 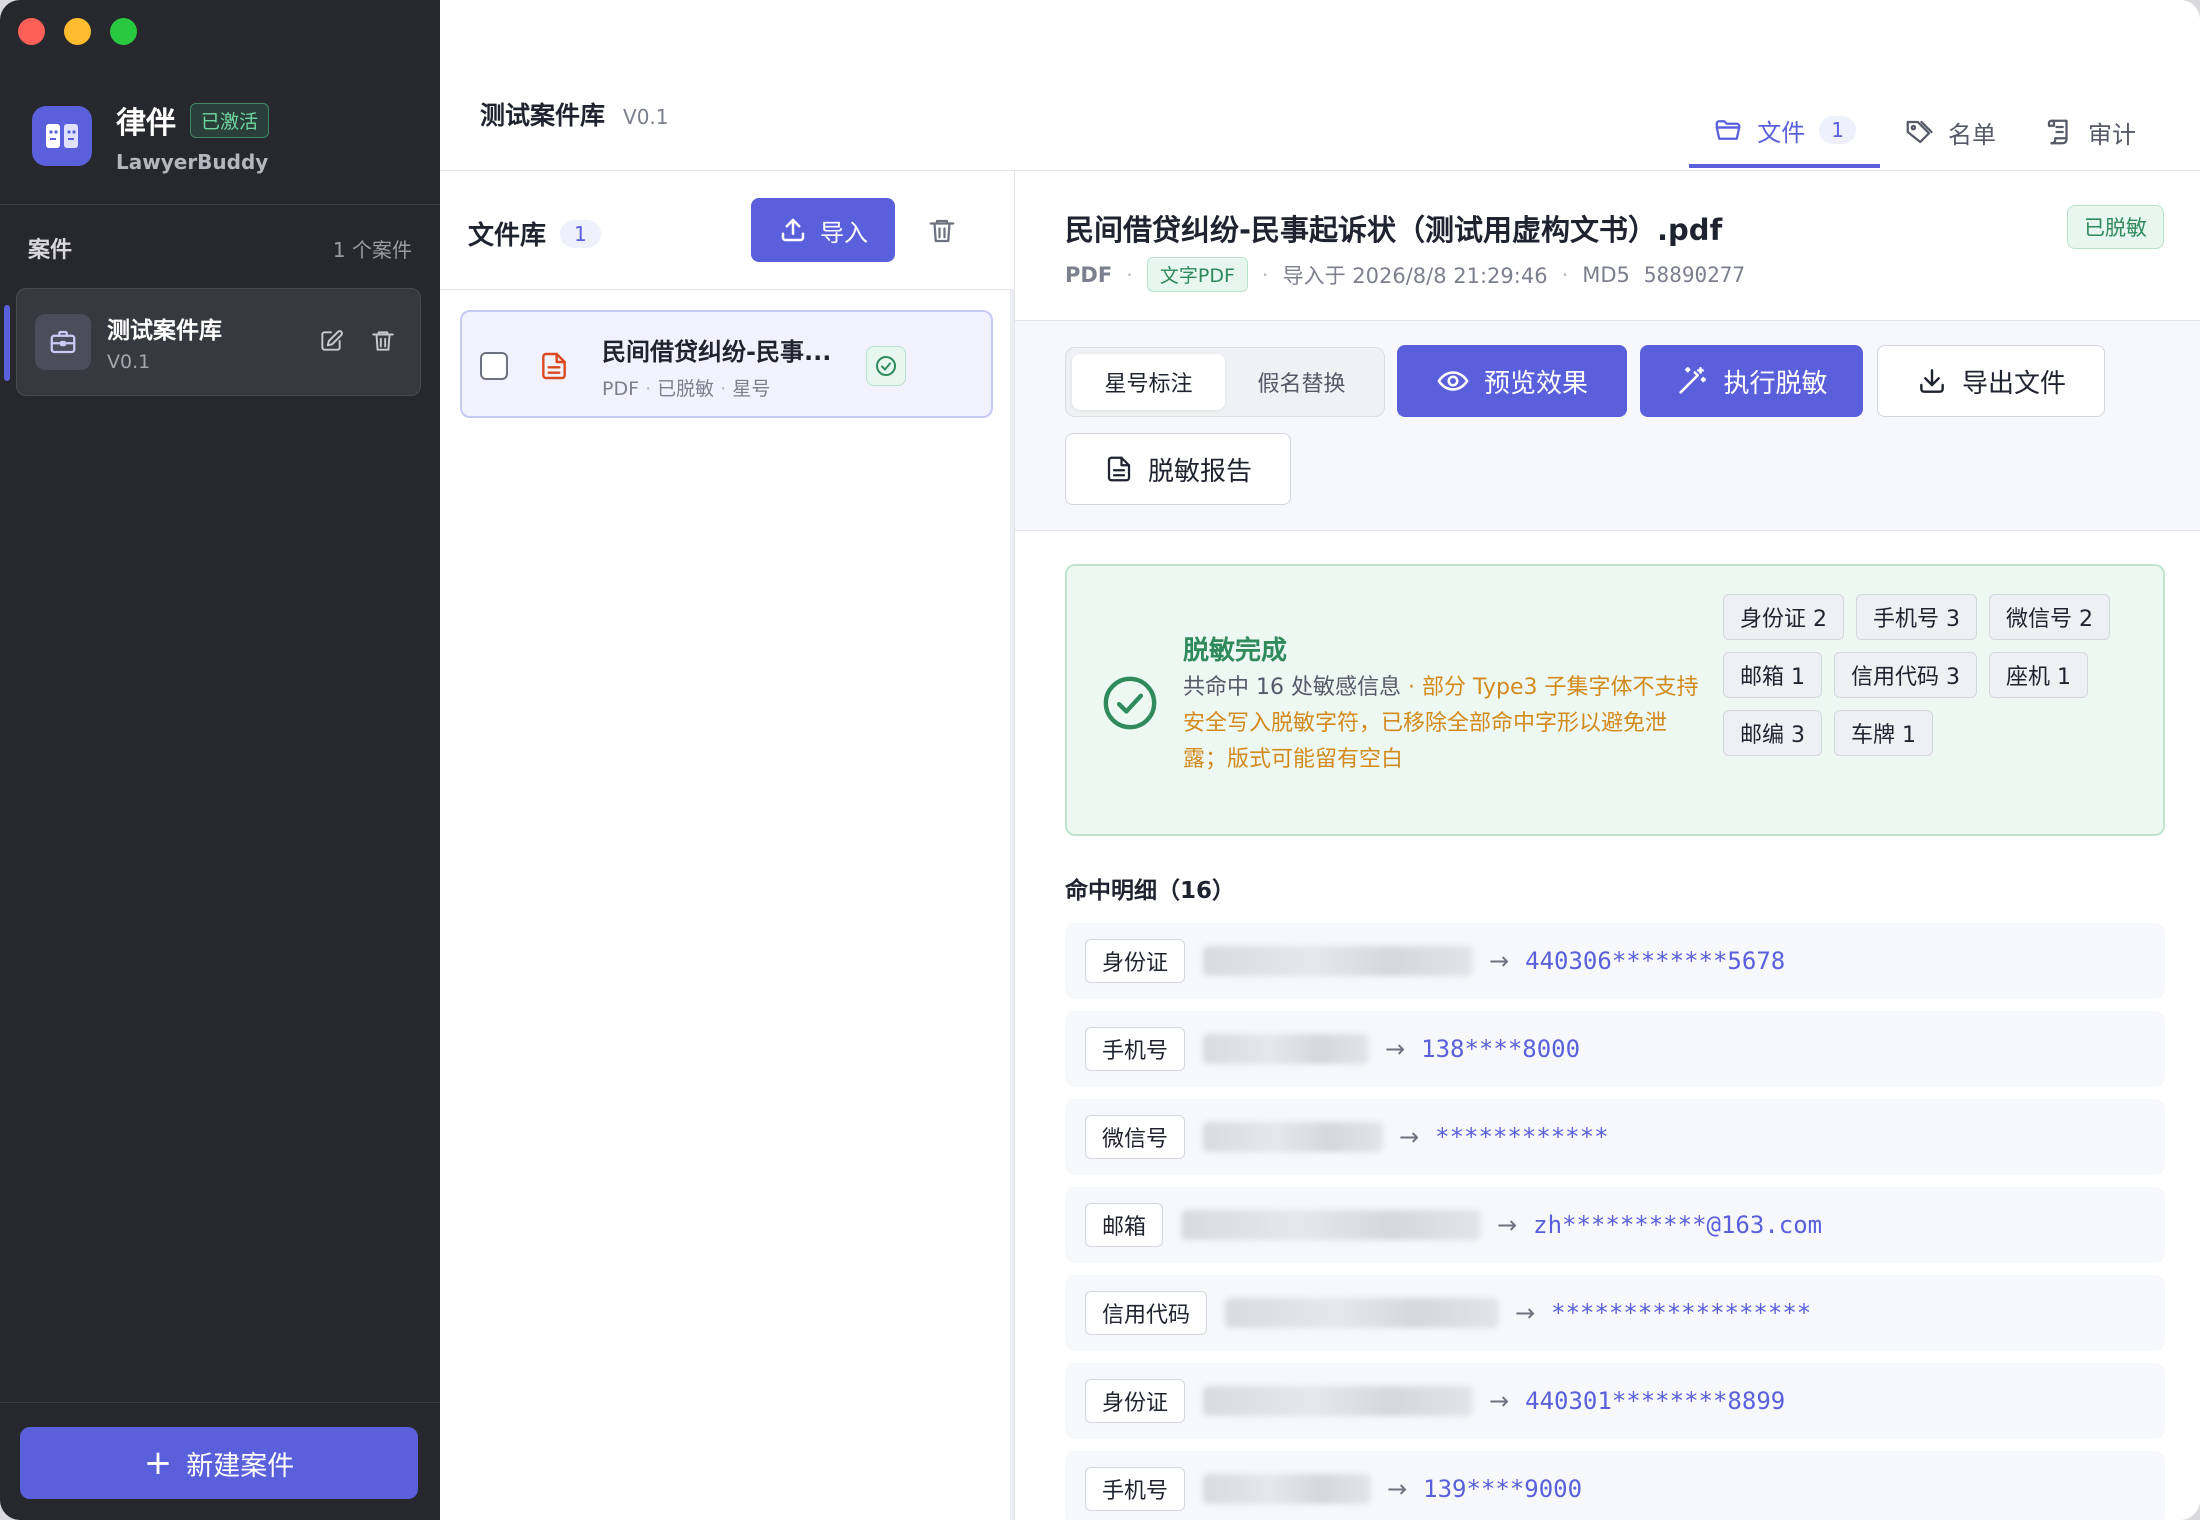 I want to click on cases-title: 案件, so click(x=50, y=250).